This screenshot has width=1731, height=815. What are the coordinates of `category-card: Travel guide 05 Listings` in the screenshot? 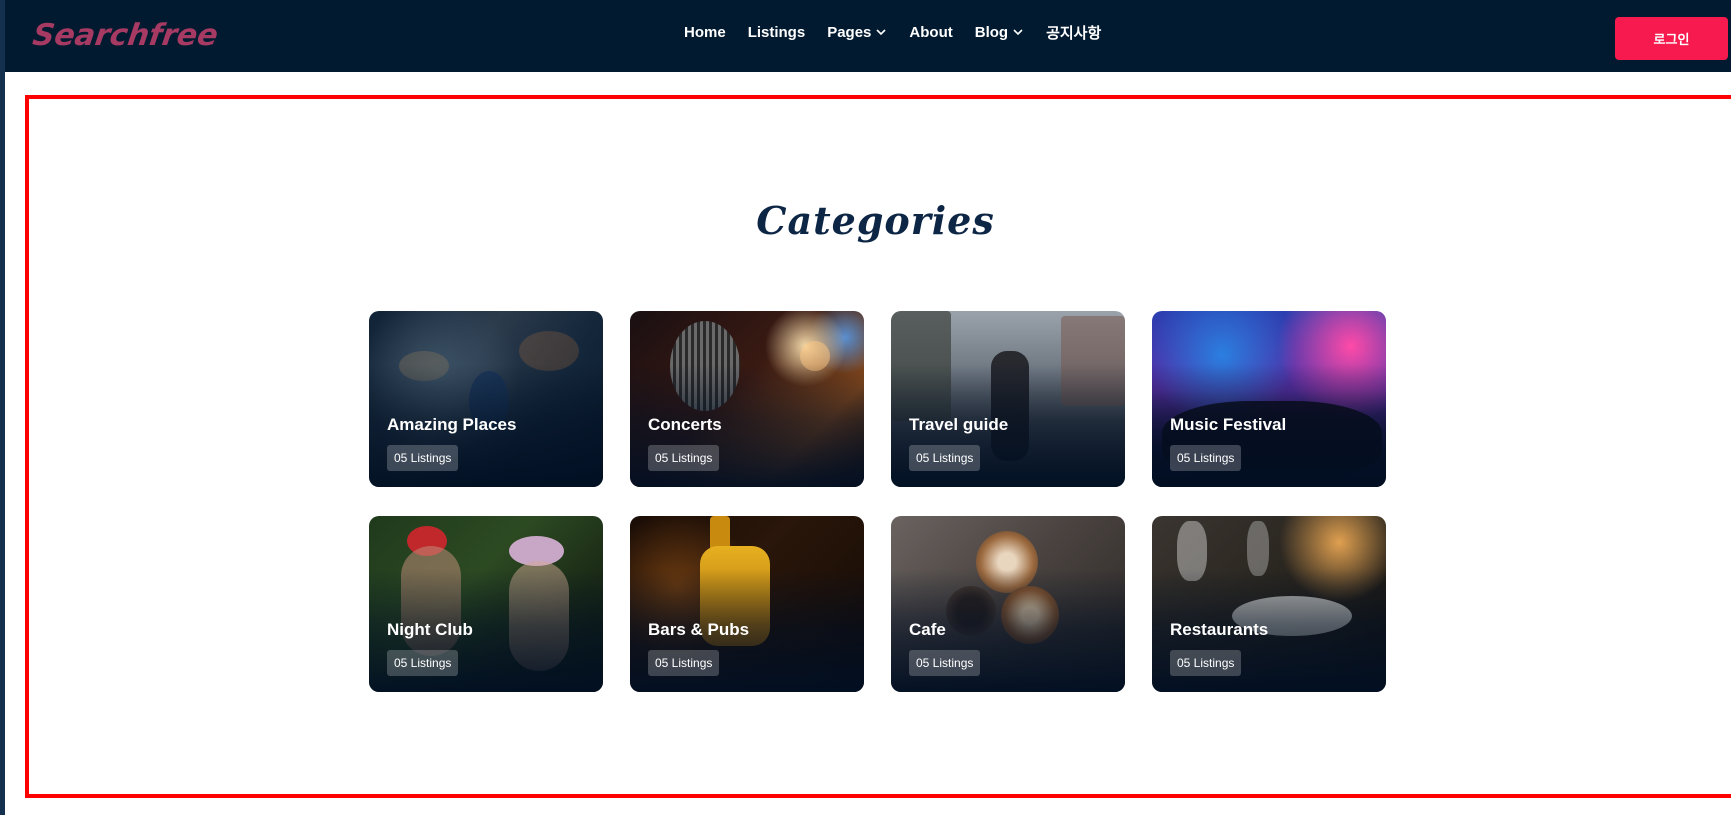 It's located at (1008, 399).